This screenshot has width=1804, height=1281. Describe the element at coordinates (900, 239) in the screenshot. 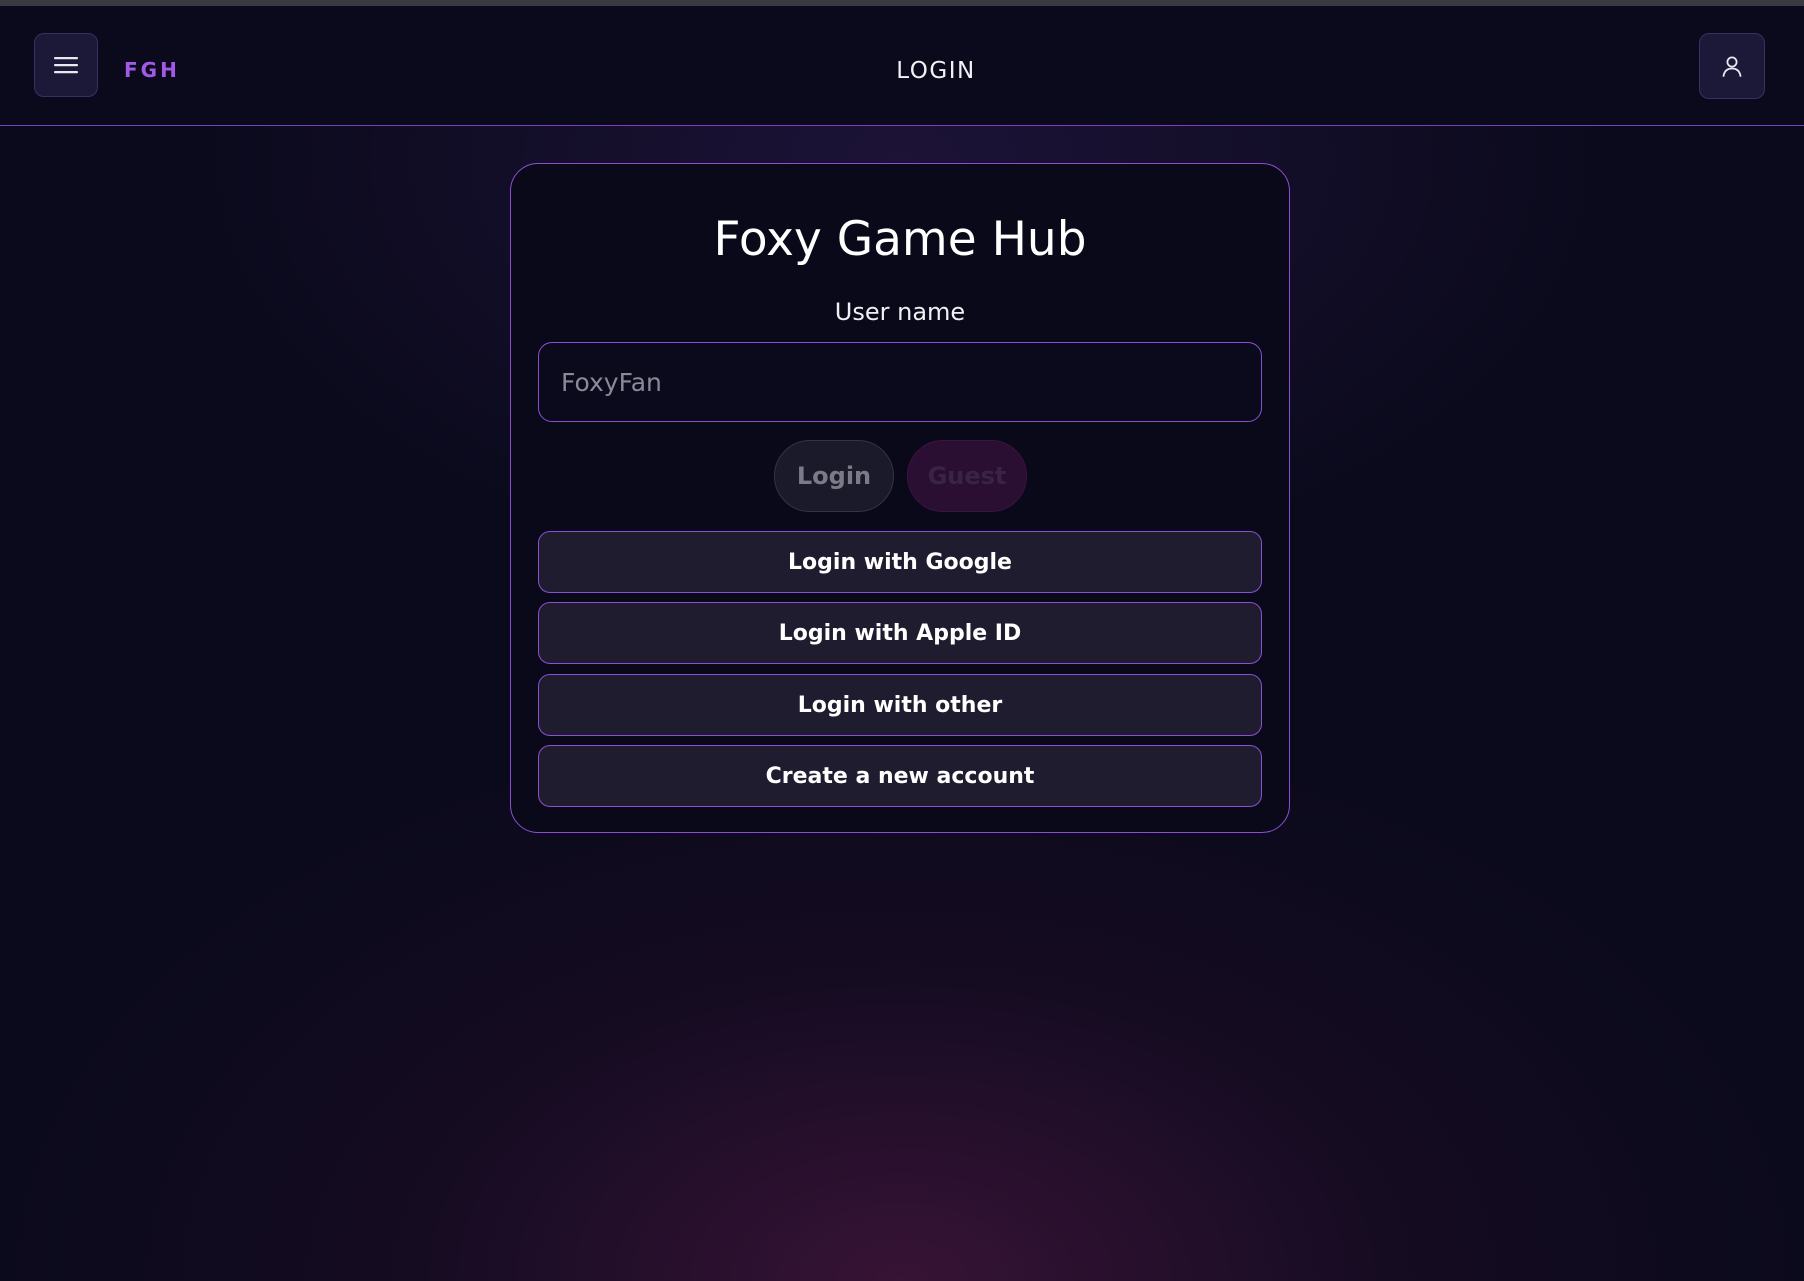

I see `app-title: Foxy Game Hub` at that location.